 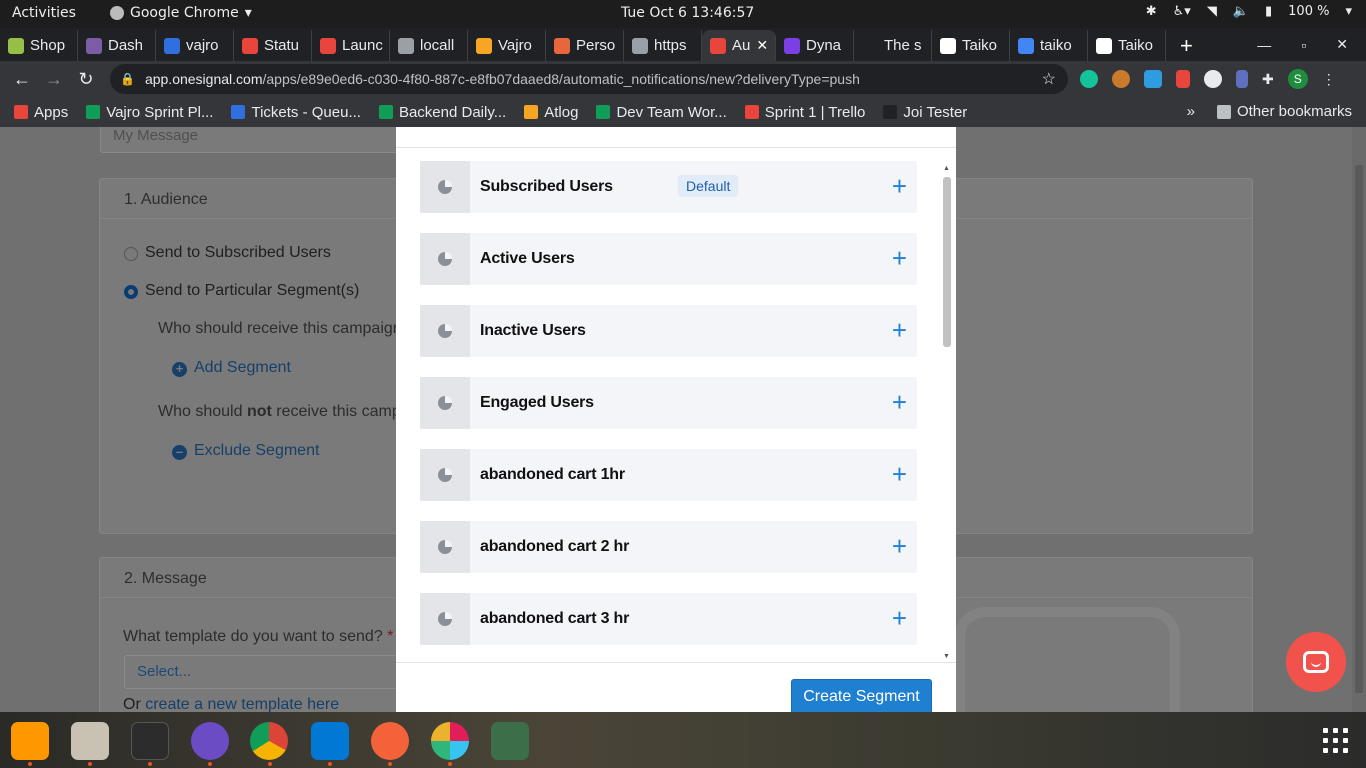 I want to click on clock: Tue Oct 6 13:46:57, so click(x=687, y=13).